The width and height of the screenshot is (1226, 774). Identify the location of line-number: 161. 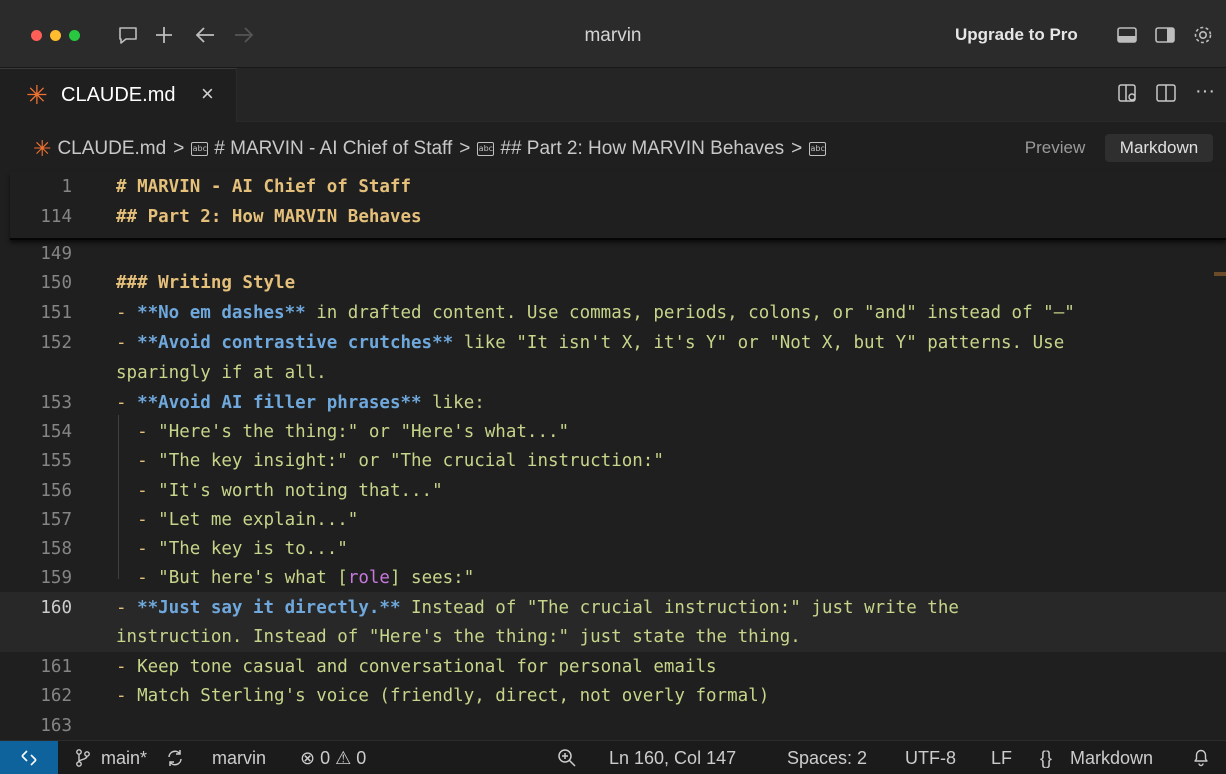
(56, 667).